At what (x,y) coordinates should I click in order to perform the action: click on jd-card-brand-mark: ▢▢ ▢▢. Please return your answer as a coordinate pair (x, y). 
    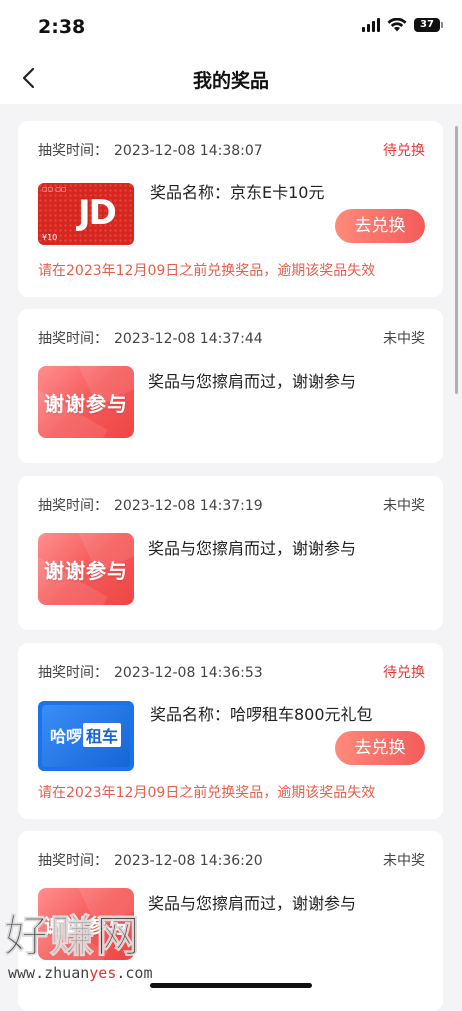
    Looking at the image, I should click on (54, 189).